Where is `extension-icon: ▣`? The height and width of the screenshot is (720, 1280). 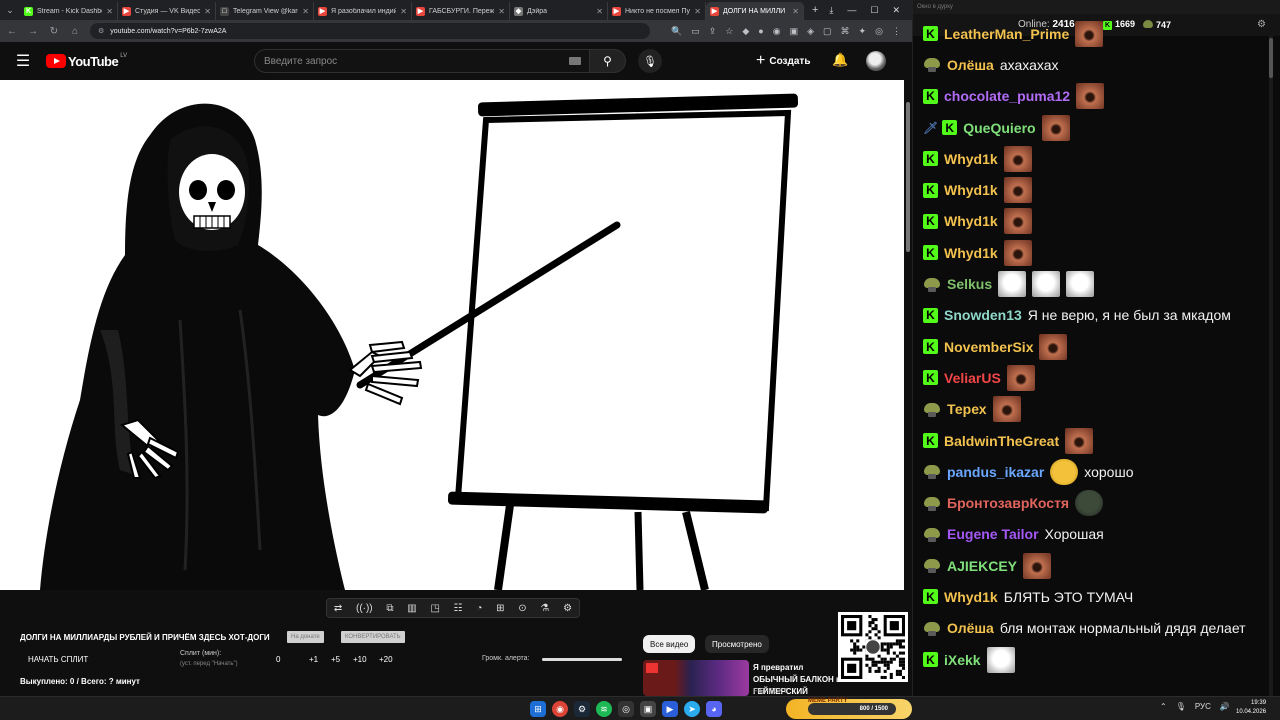
extension-icon: ▣ is located at coordinates (794, 31).